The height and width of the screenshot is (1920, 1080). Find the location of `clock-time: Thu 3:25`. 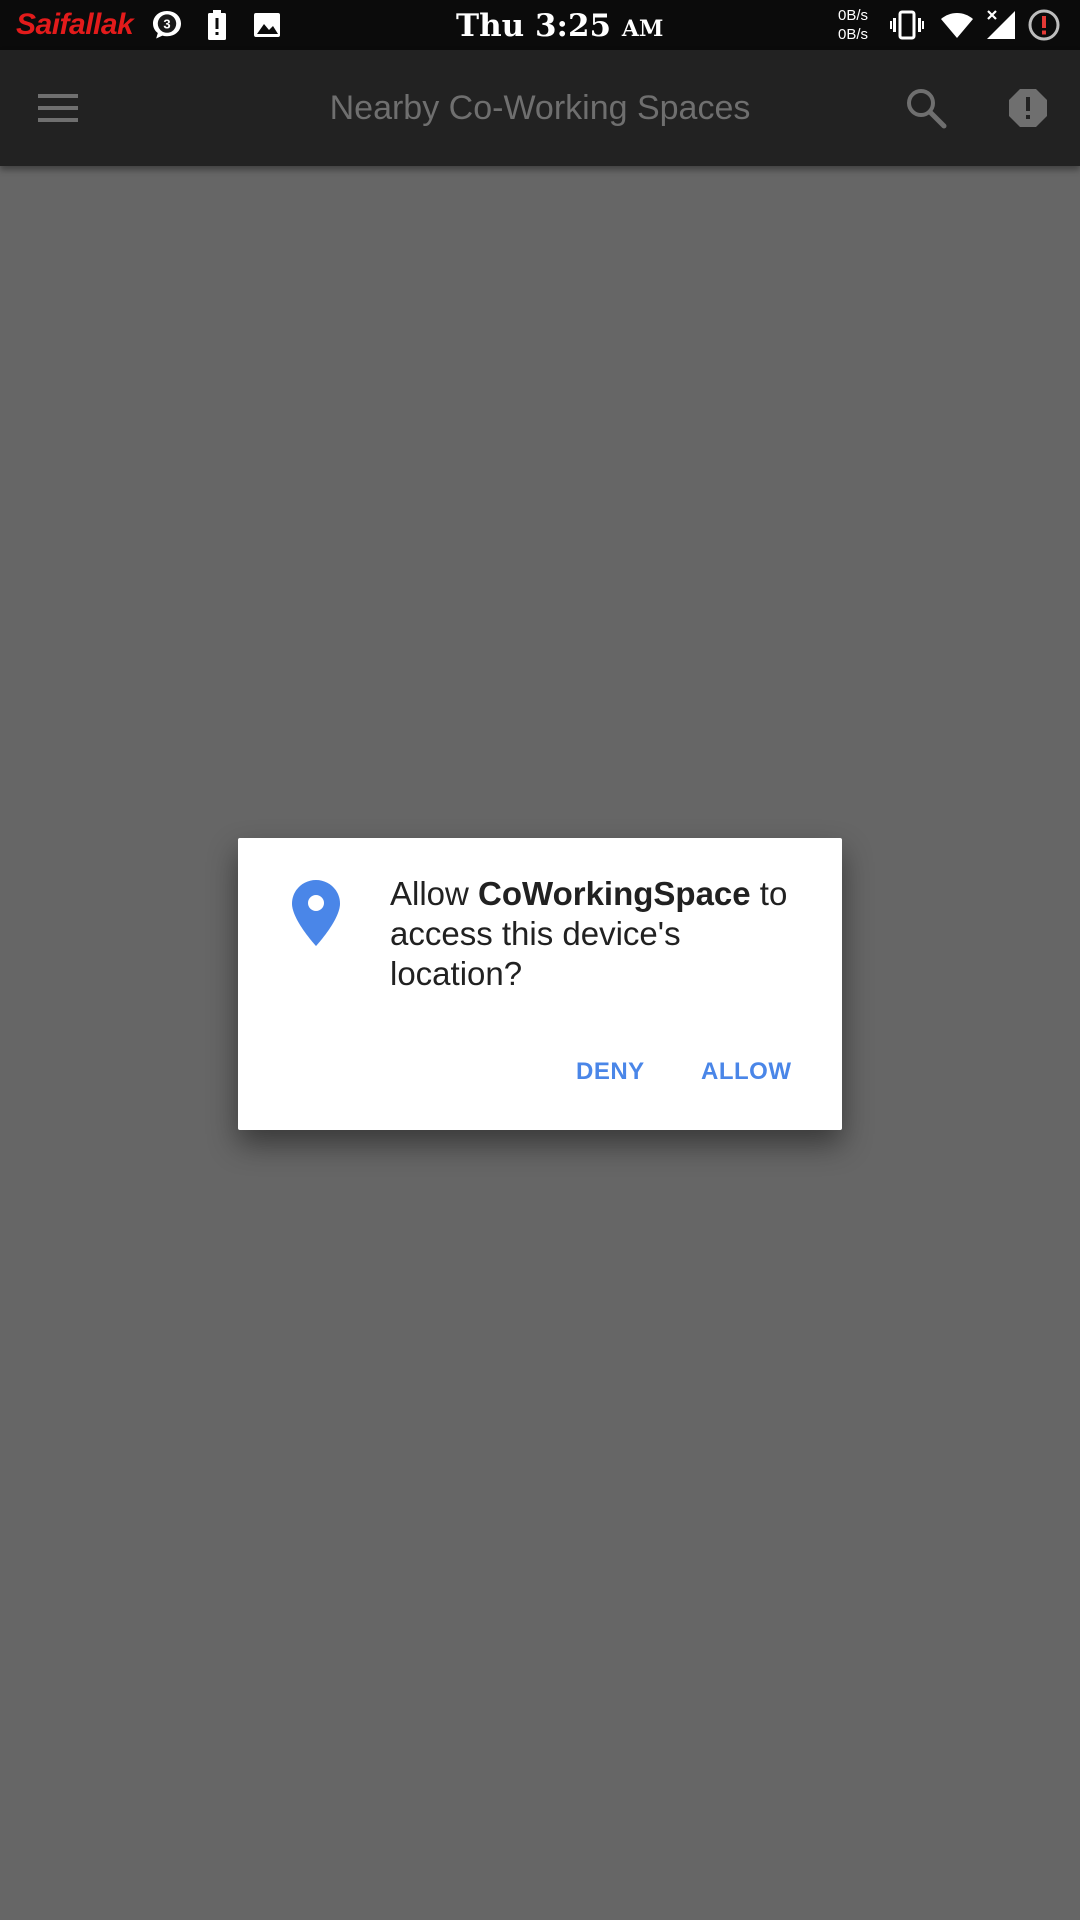

clock-time: Thu 3:25 is located at coordinates (534, 26).